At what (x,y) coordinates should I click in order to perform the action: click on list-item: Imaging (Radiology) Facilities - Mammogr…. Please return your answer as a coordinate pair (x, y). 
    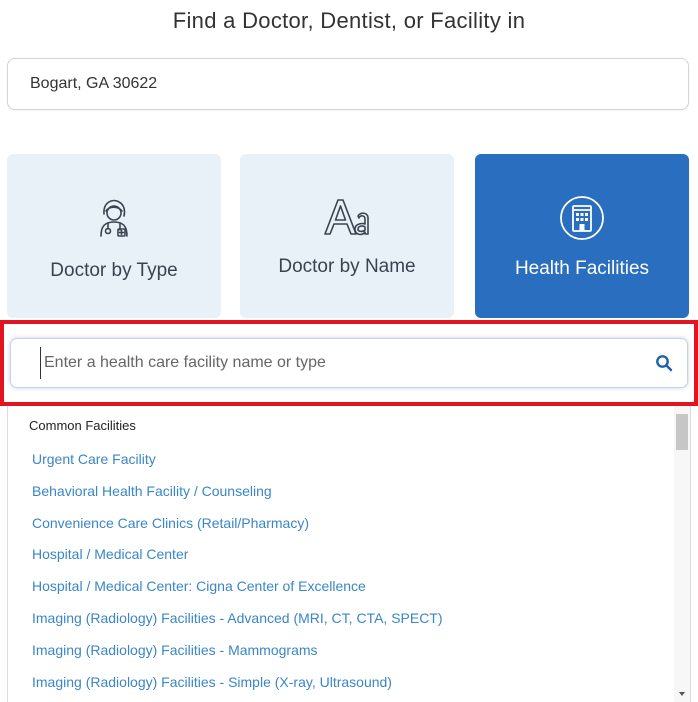
    Looking at the image, I should click on (237, 657).